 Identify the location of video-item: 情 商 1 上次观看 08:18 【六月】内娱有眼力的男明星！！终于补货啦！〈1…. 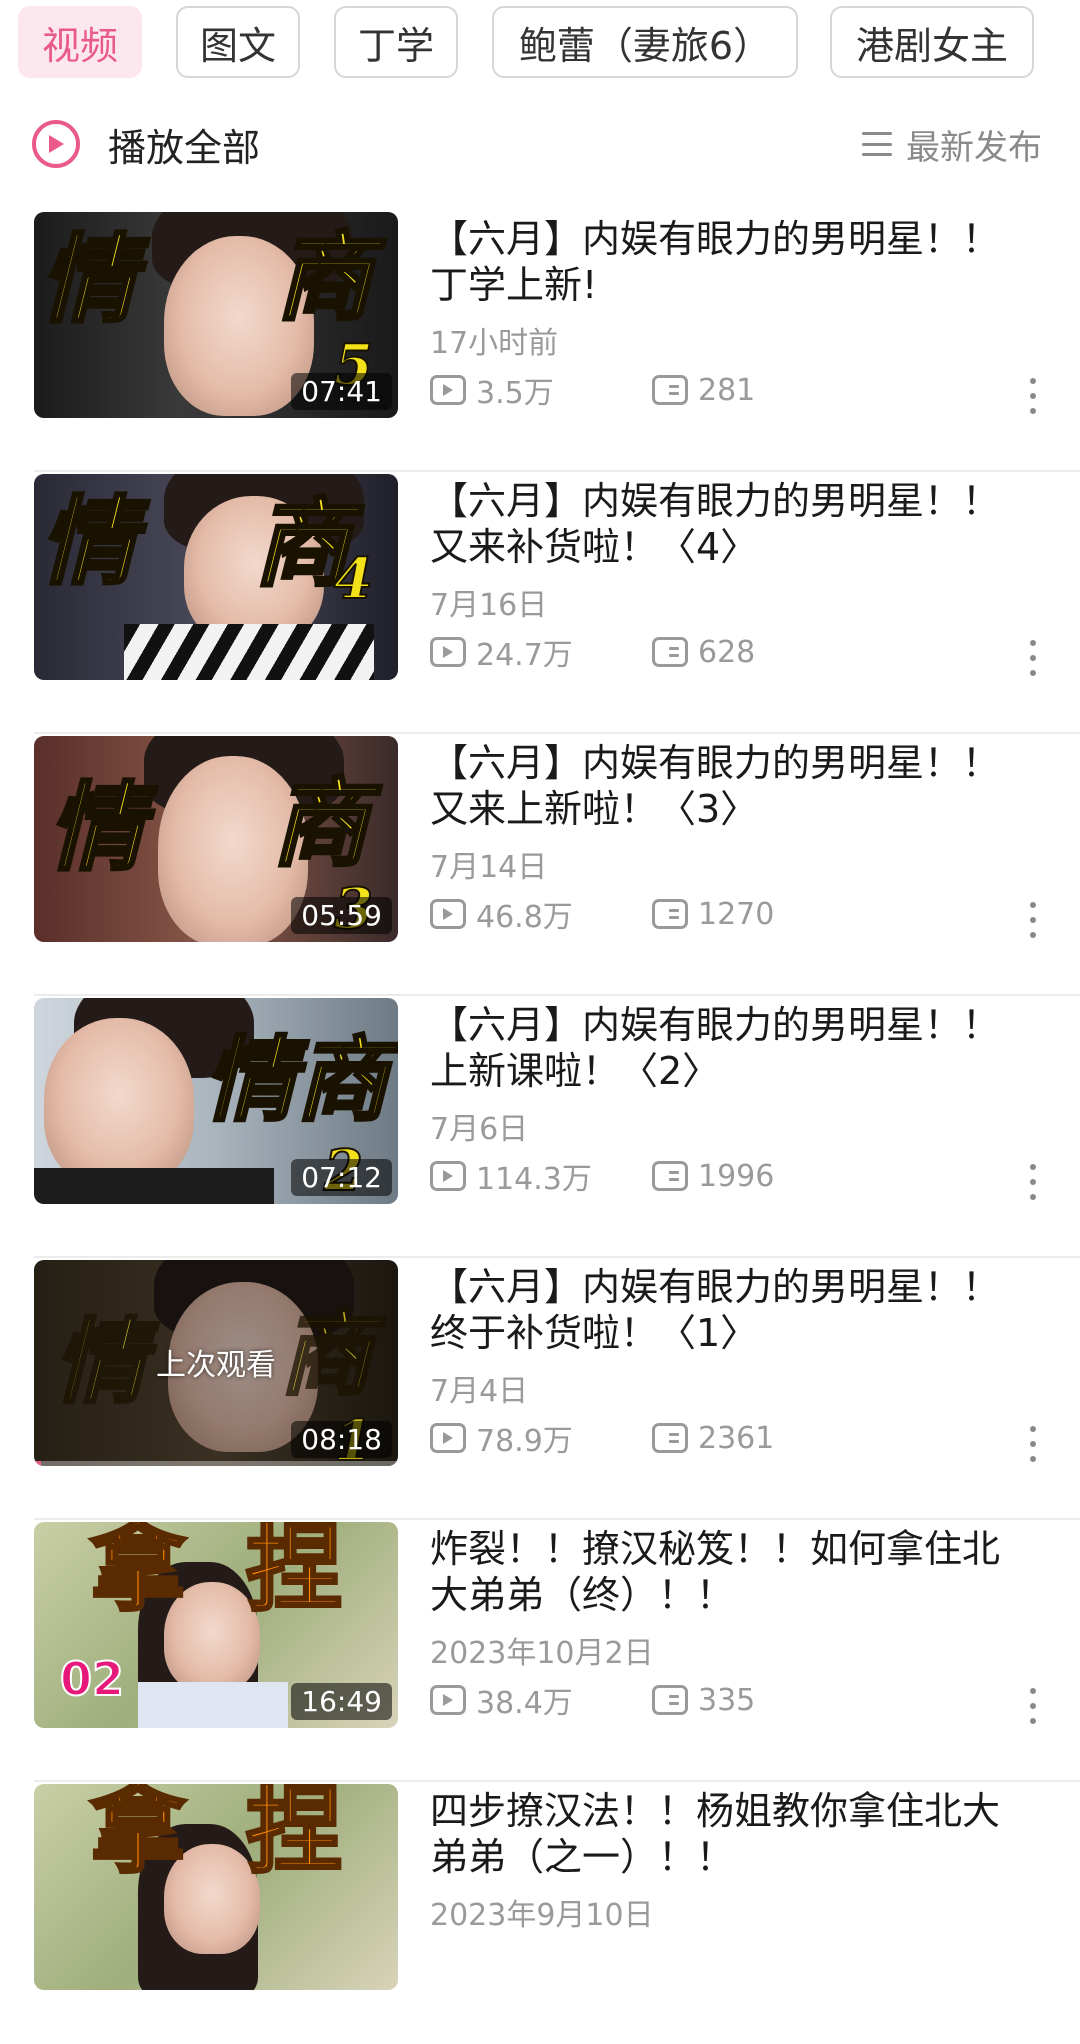
(540, 1389).